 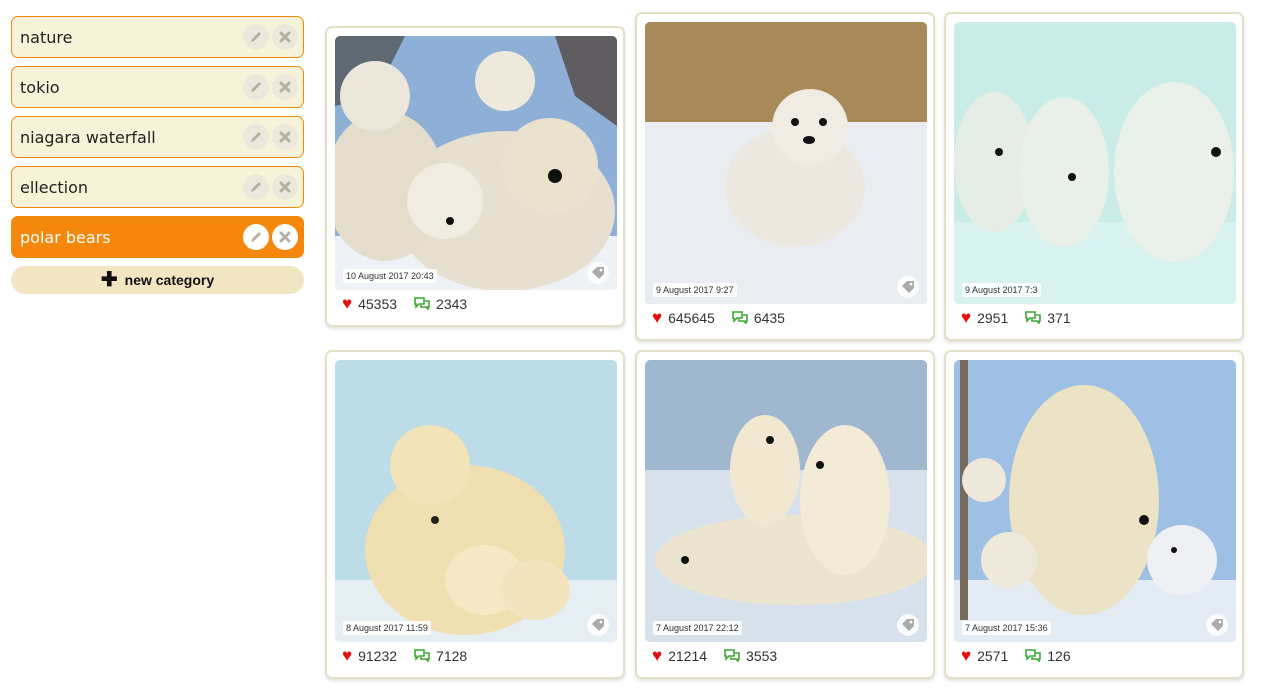 I want to click on photo-card: 7 August 2017 15:36 ♥ 2571 126, so click(x=1094, y=514).